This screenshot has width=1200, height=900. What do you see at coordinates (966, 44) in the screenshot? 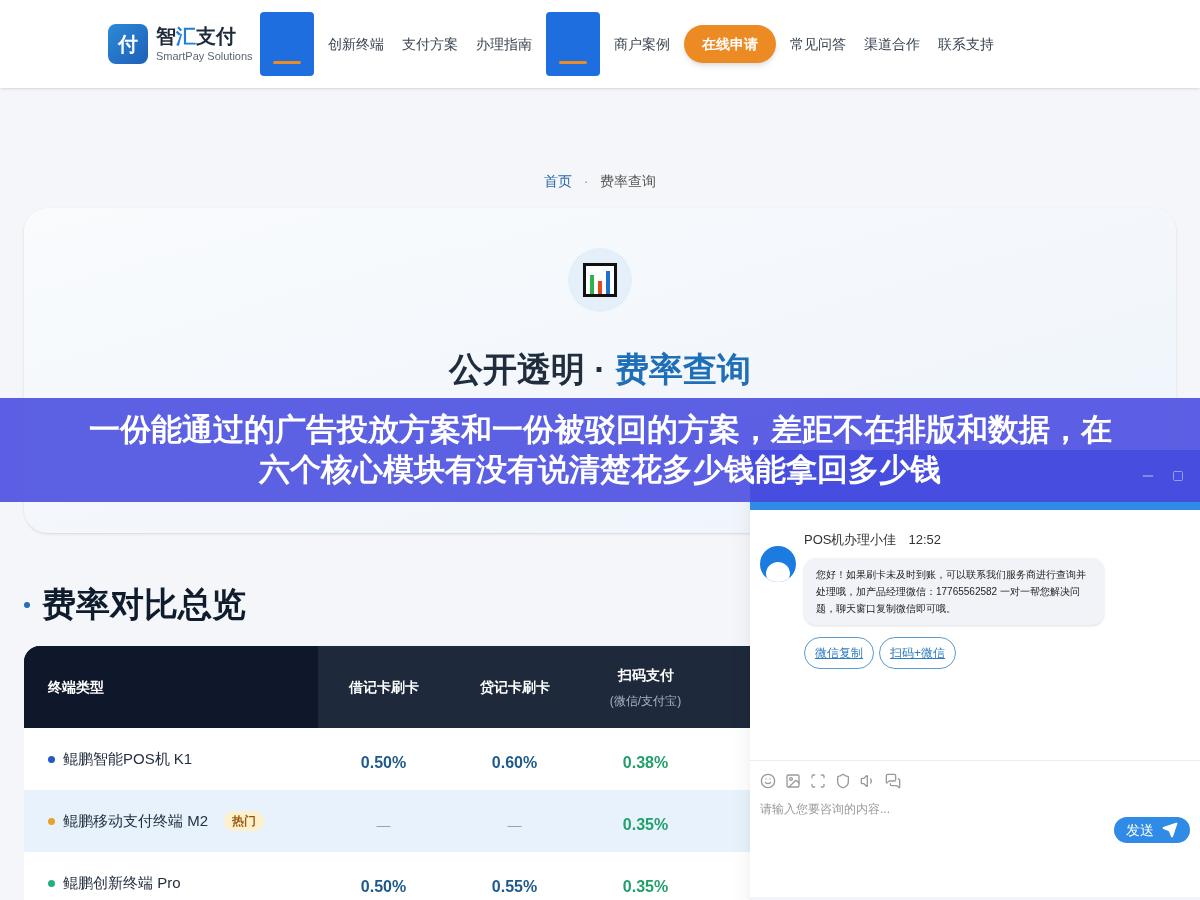
I see `nav-tab: 联系支持` at bounding box center [966, 44].